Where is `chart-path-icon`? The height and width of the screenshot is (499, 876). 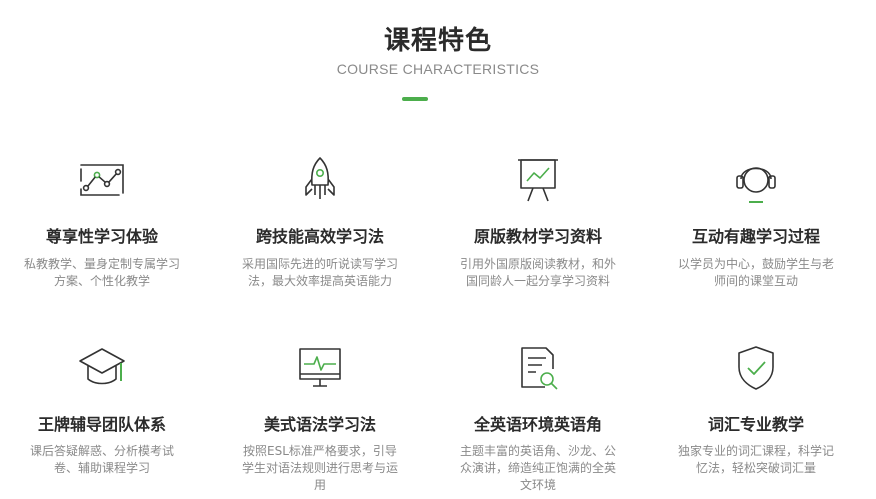
chart-path-icon is located at coordinates (102, 180).